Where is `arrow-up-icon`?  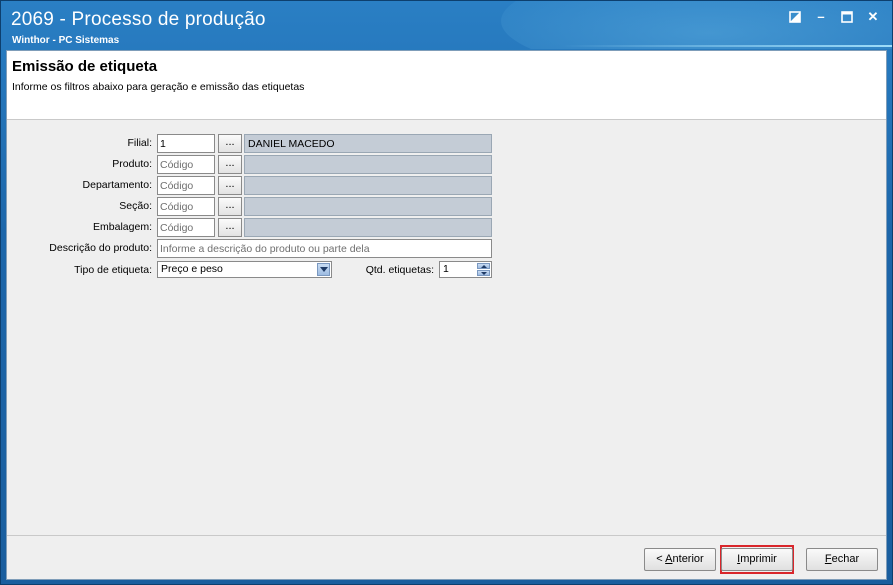
arrow-up-icon is located at coordinates (483, 266).